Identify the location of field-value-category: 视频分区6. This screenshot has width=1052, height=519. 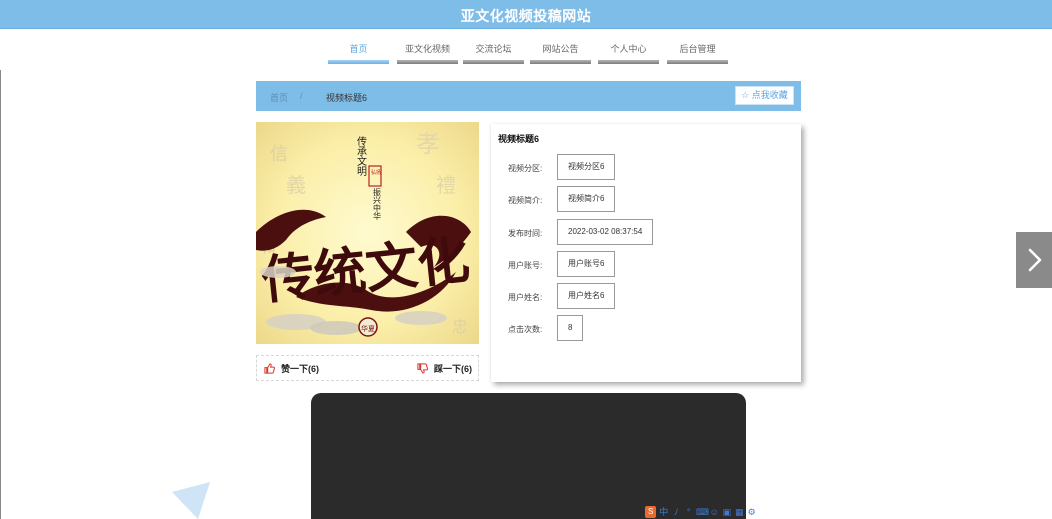
(586, 167).